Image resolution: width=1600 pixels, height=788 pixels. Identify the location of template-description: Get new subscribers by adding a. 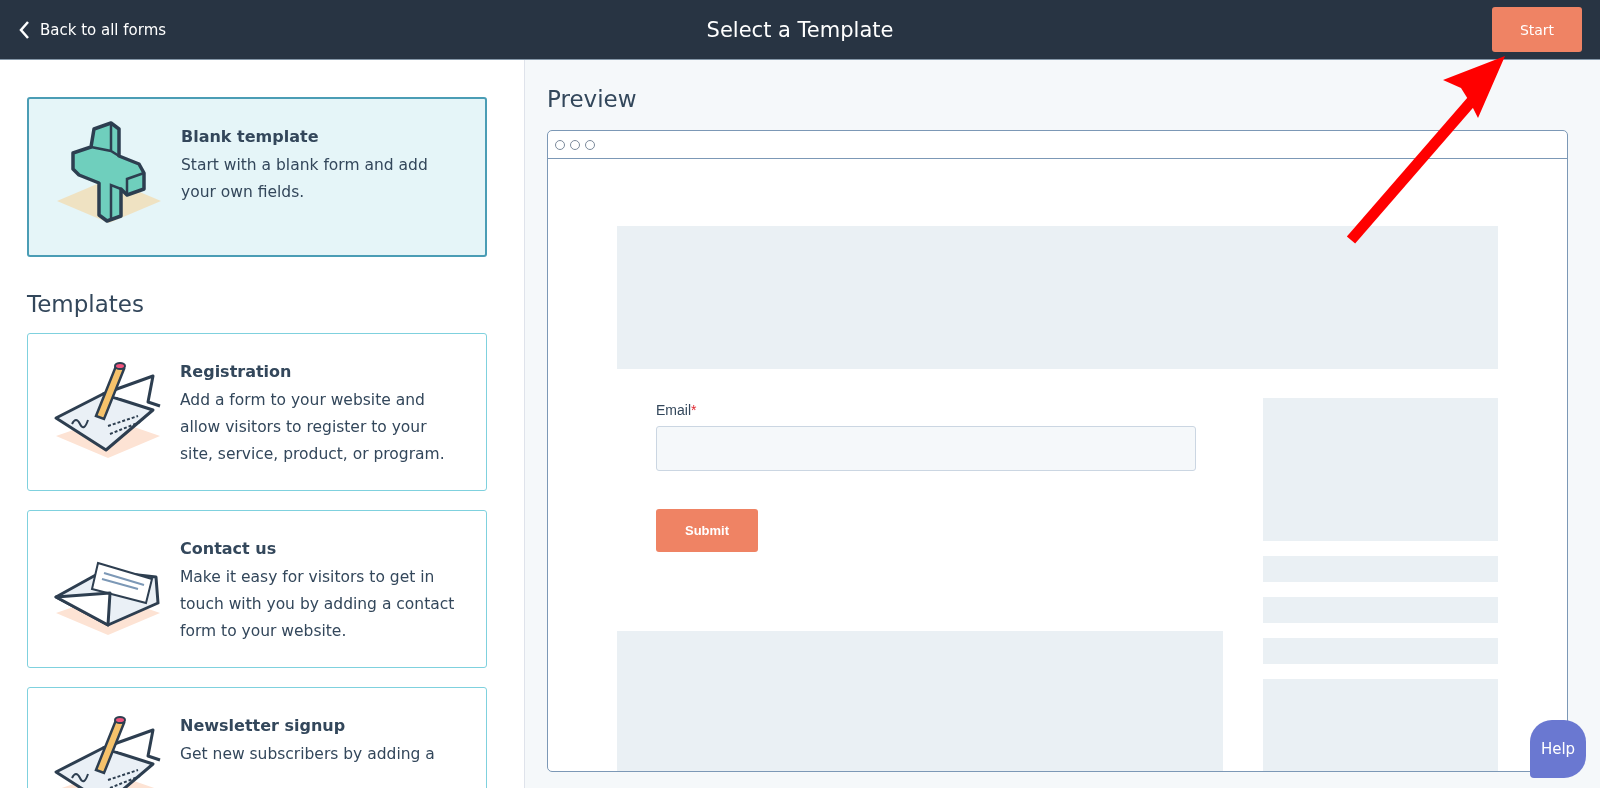
(307, 754).